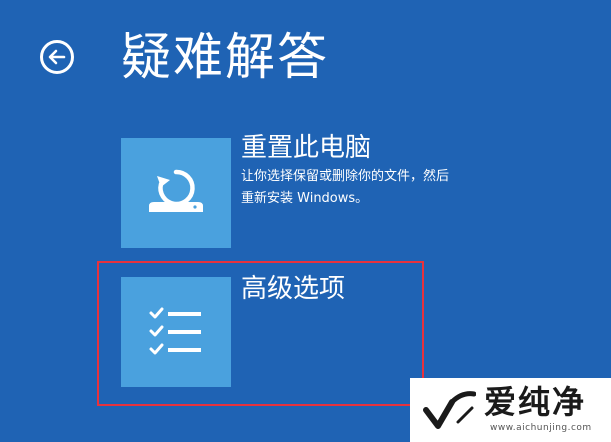 The height and width of the screenshot is (442, 611). What do you see at coordinates (345, 176) in the screenshot?
I see `reset-pc-desc-line1: 让你选择保留或删除你的文件，然后` at bounding box center [345, 176].